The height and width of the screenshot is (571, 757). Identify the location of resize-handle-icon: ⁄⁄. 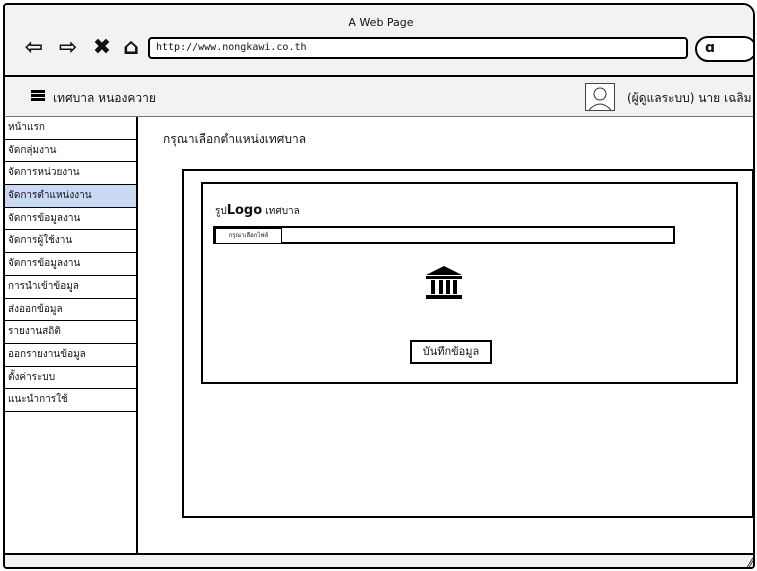
(751, 561).